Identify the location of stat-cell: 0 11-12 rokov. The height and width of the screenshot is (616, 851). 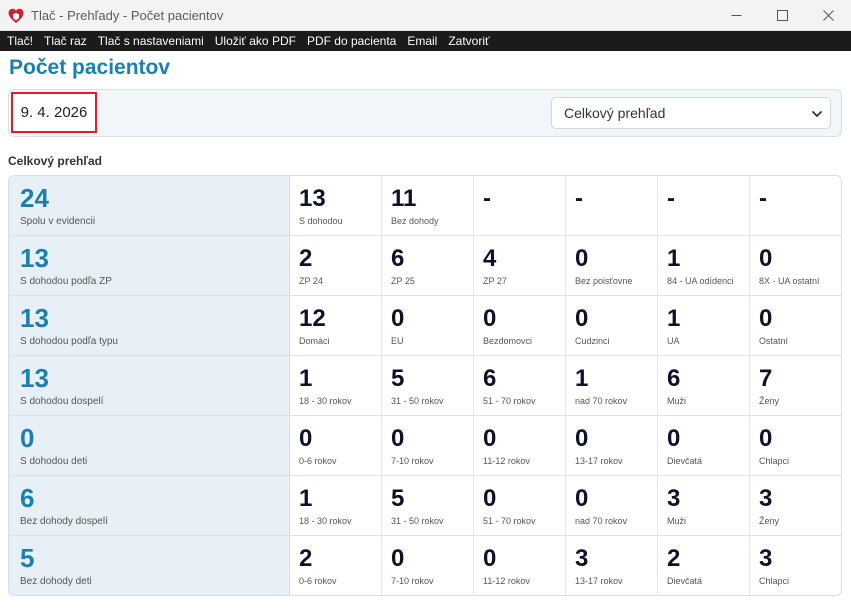
(520, 565).